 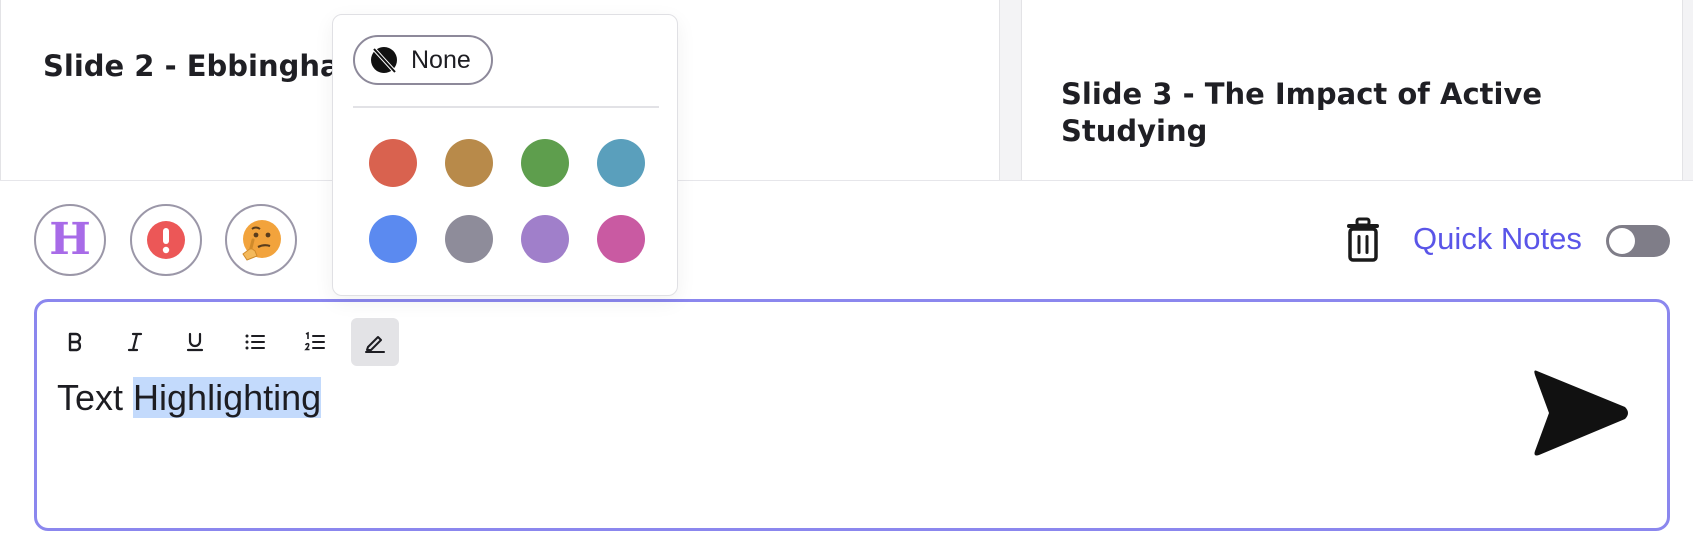 What do you see at coordinates (384, 60) in the screenshot?
I see `no-color-icon` at bounding box center [384, 60].